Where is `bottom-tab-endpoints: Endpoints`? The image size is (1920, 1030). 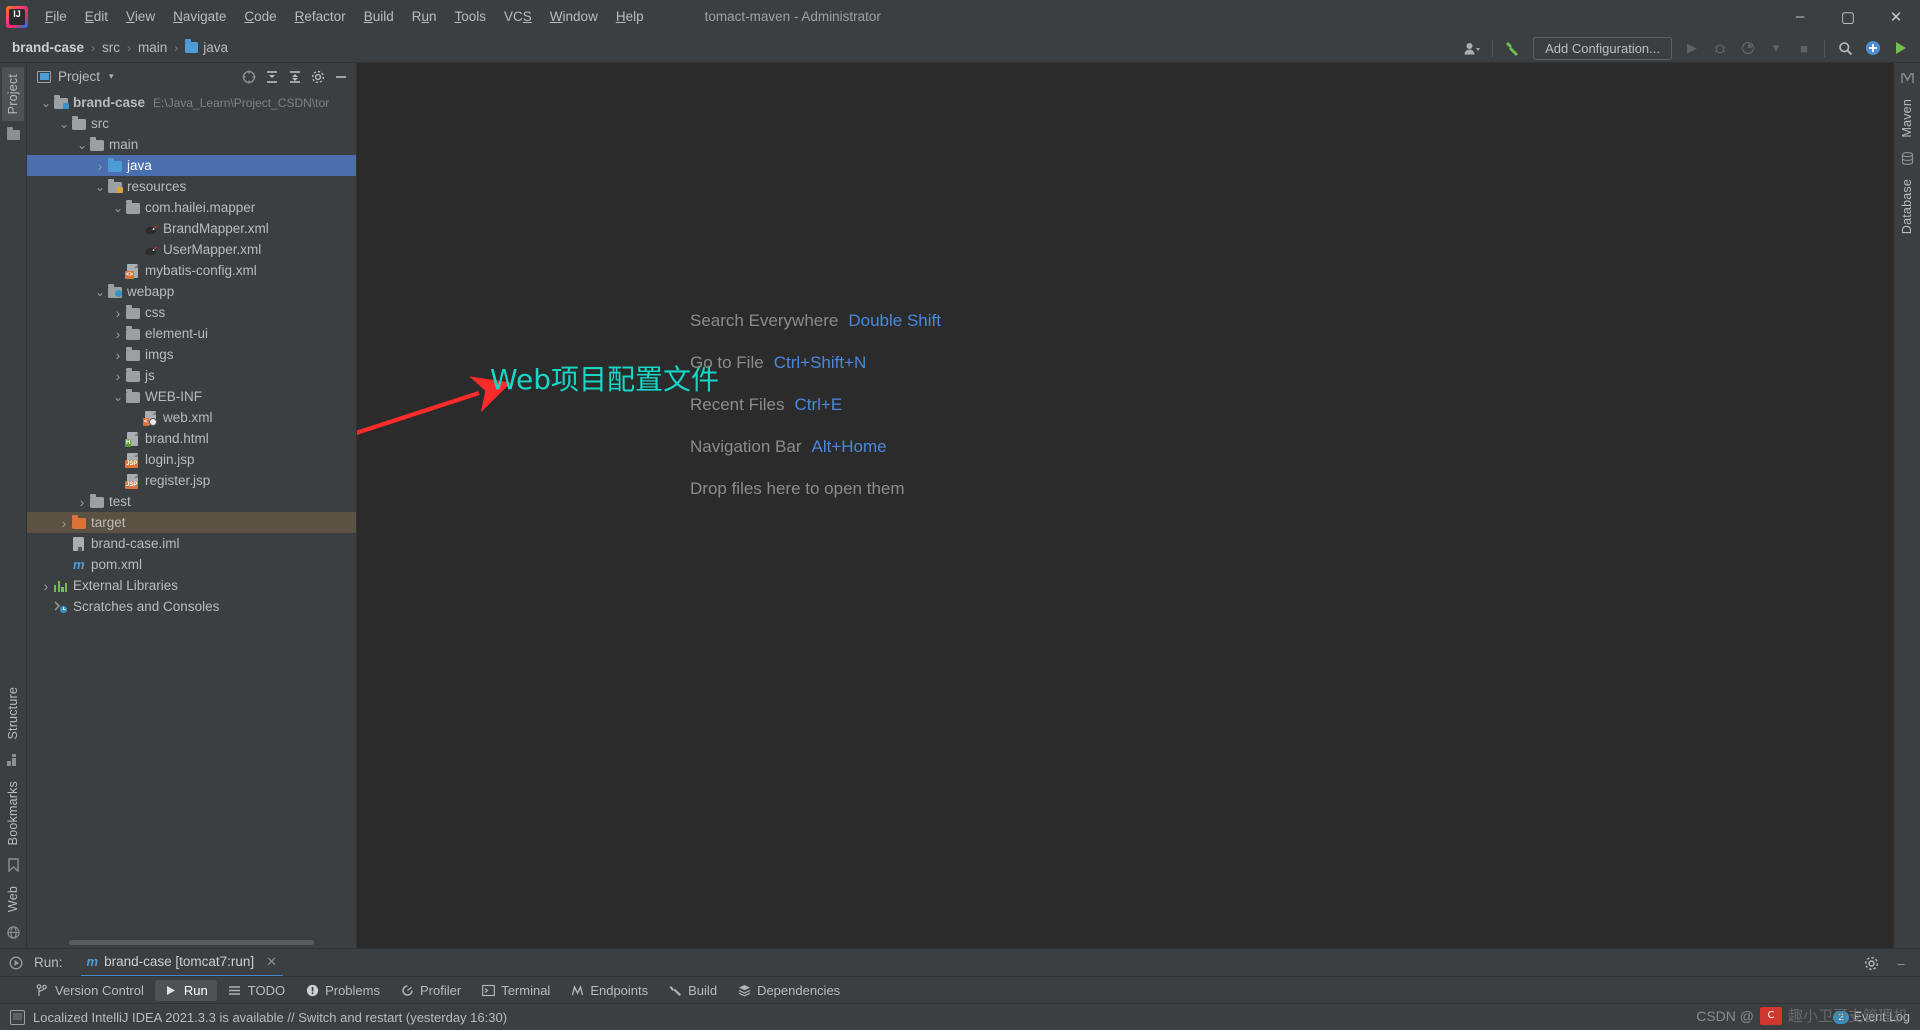 bottom-tab-endpoints: Endpoints is located at coordinates (609, 990).